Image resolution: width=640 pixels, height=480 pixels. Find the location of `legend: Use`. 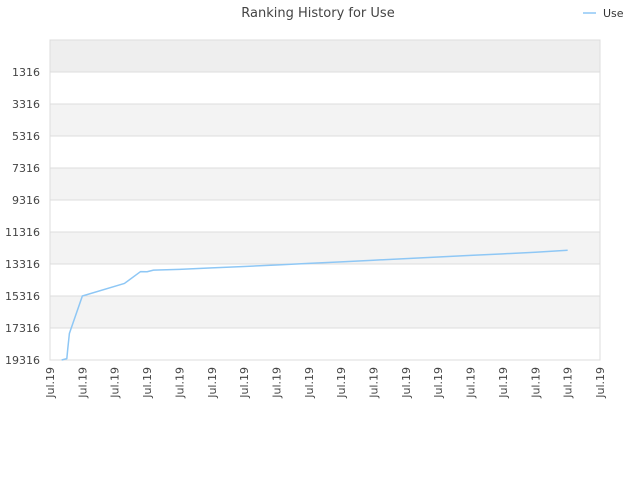

legend: Use is located at coordinates (603, 13).